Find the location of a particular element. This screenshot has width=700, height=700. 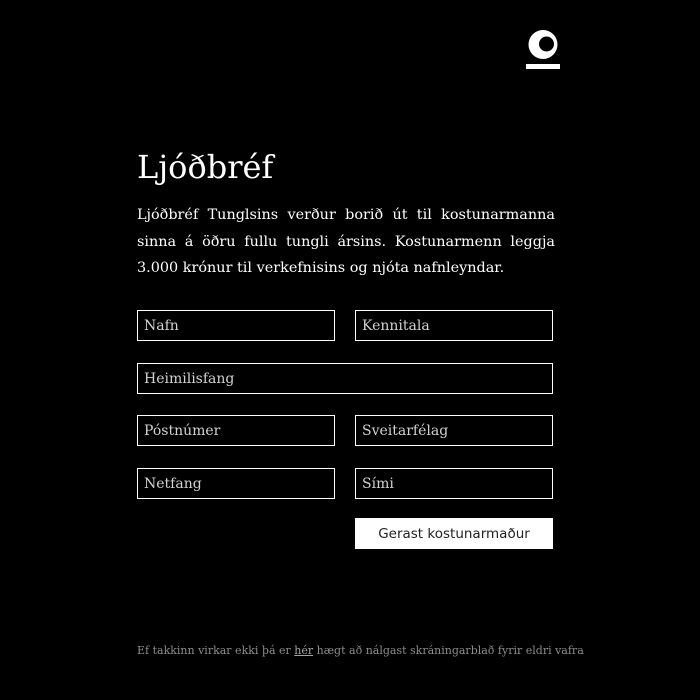

email-input is located at coordinates (236, 483).